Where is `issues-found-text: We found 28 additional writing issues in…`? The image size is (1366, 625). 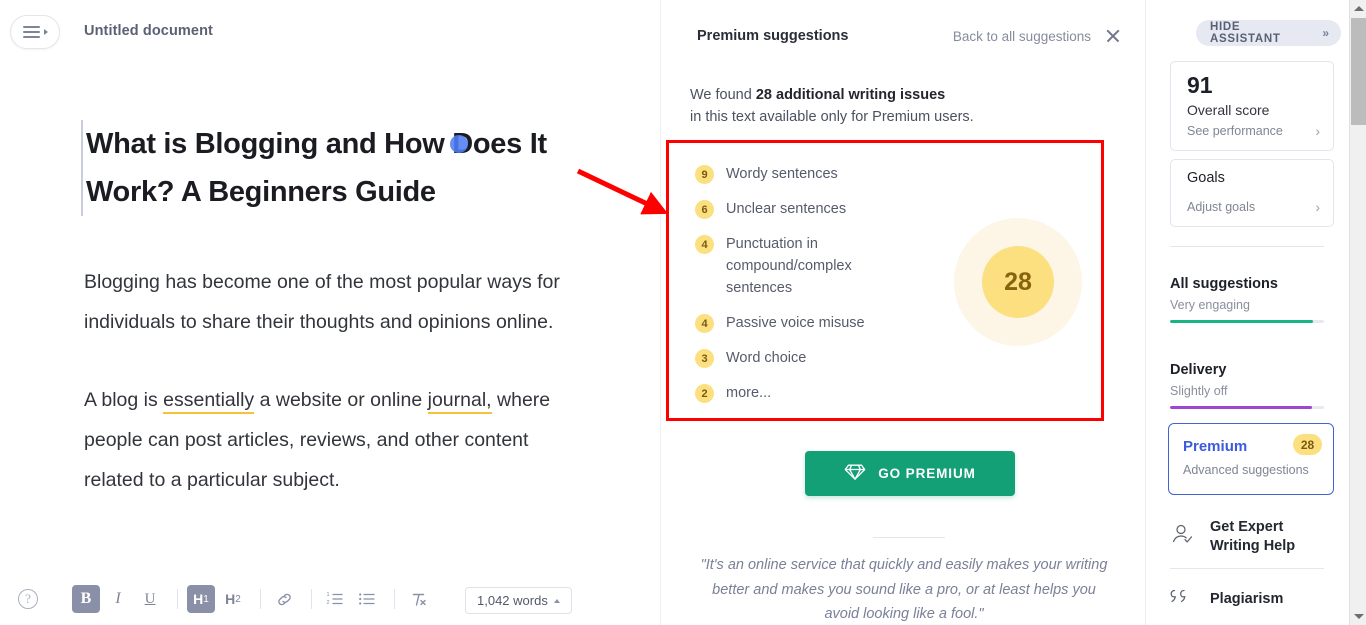
issues-found-text: We found 28 additional writing issues in… is located at coordinates (832, 106).